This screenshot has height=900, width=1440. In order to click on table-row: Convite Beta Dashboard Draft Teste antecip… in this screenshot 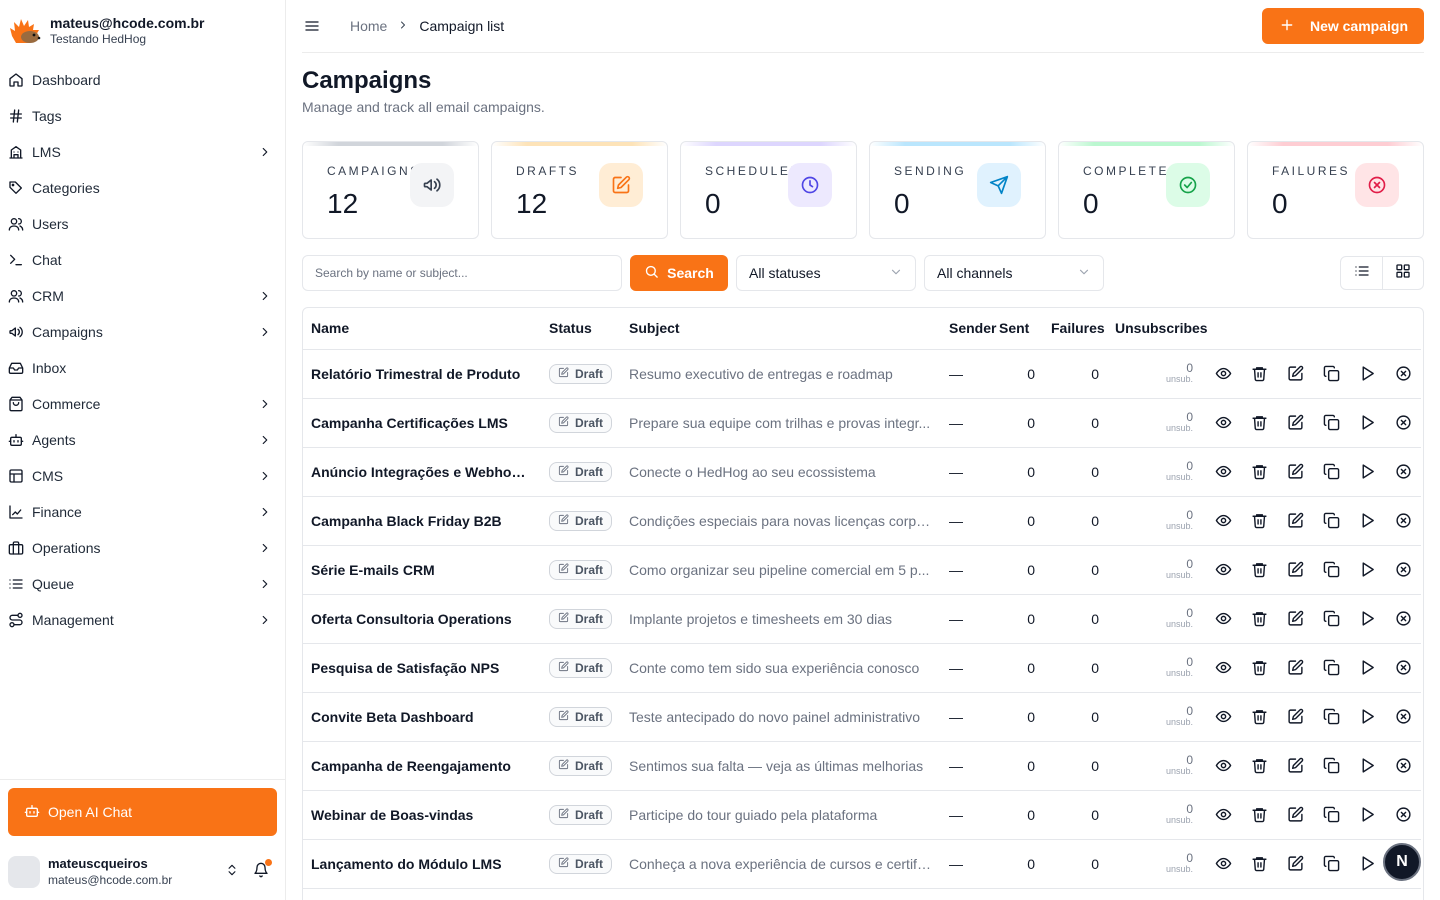, I will do `click(862, 717)`.